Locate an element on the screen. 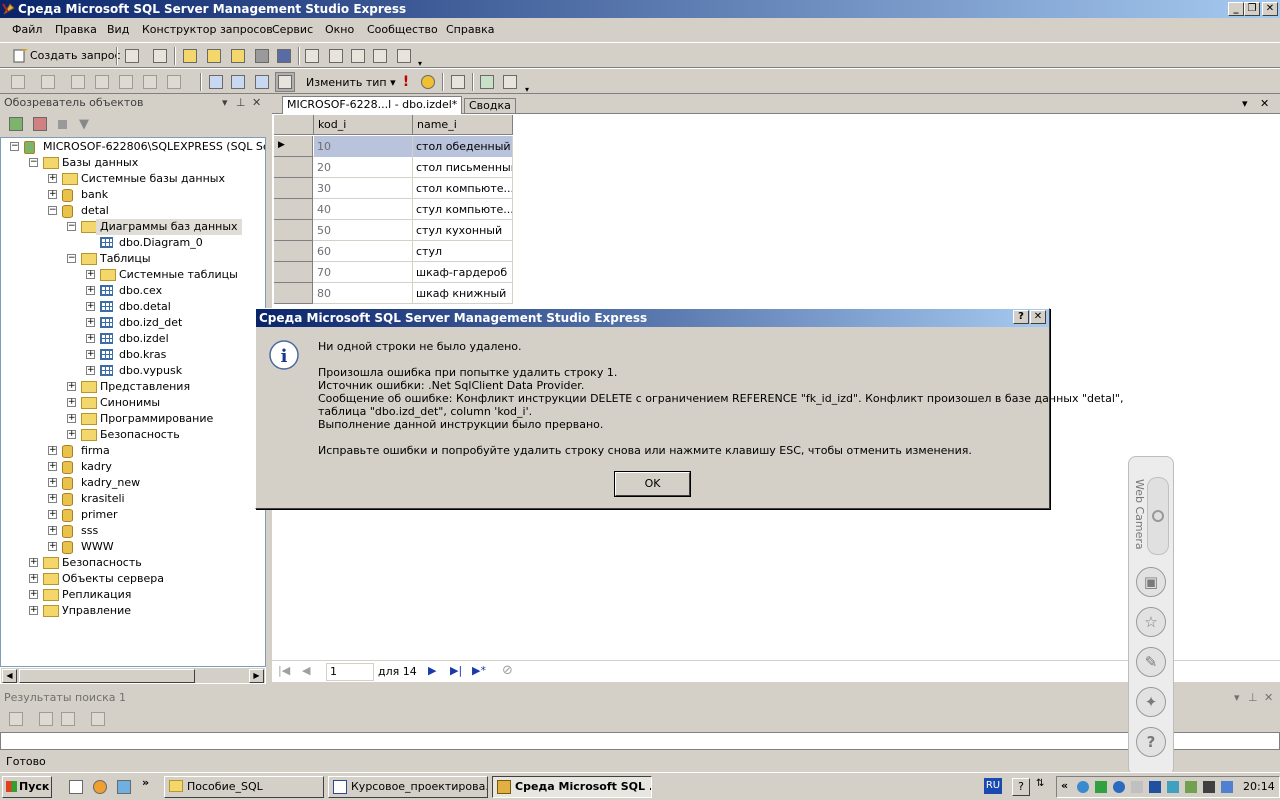 Image resolution: width=1280 pixels, height=800 pixels. snapshot-icon: ▣ is located at coordinates (1151, 582).